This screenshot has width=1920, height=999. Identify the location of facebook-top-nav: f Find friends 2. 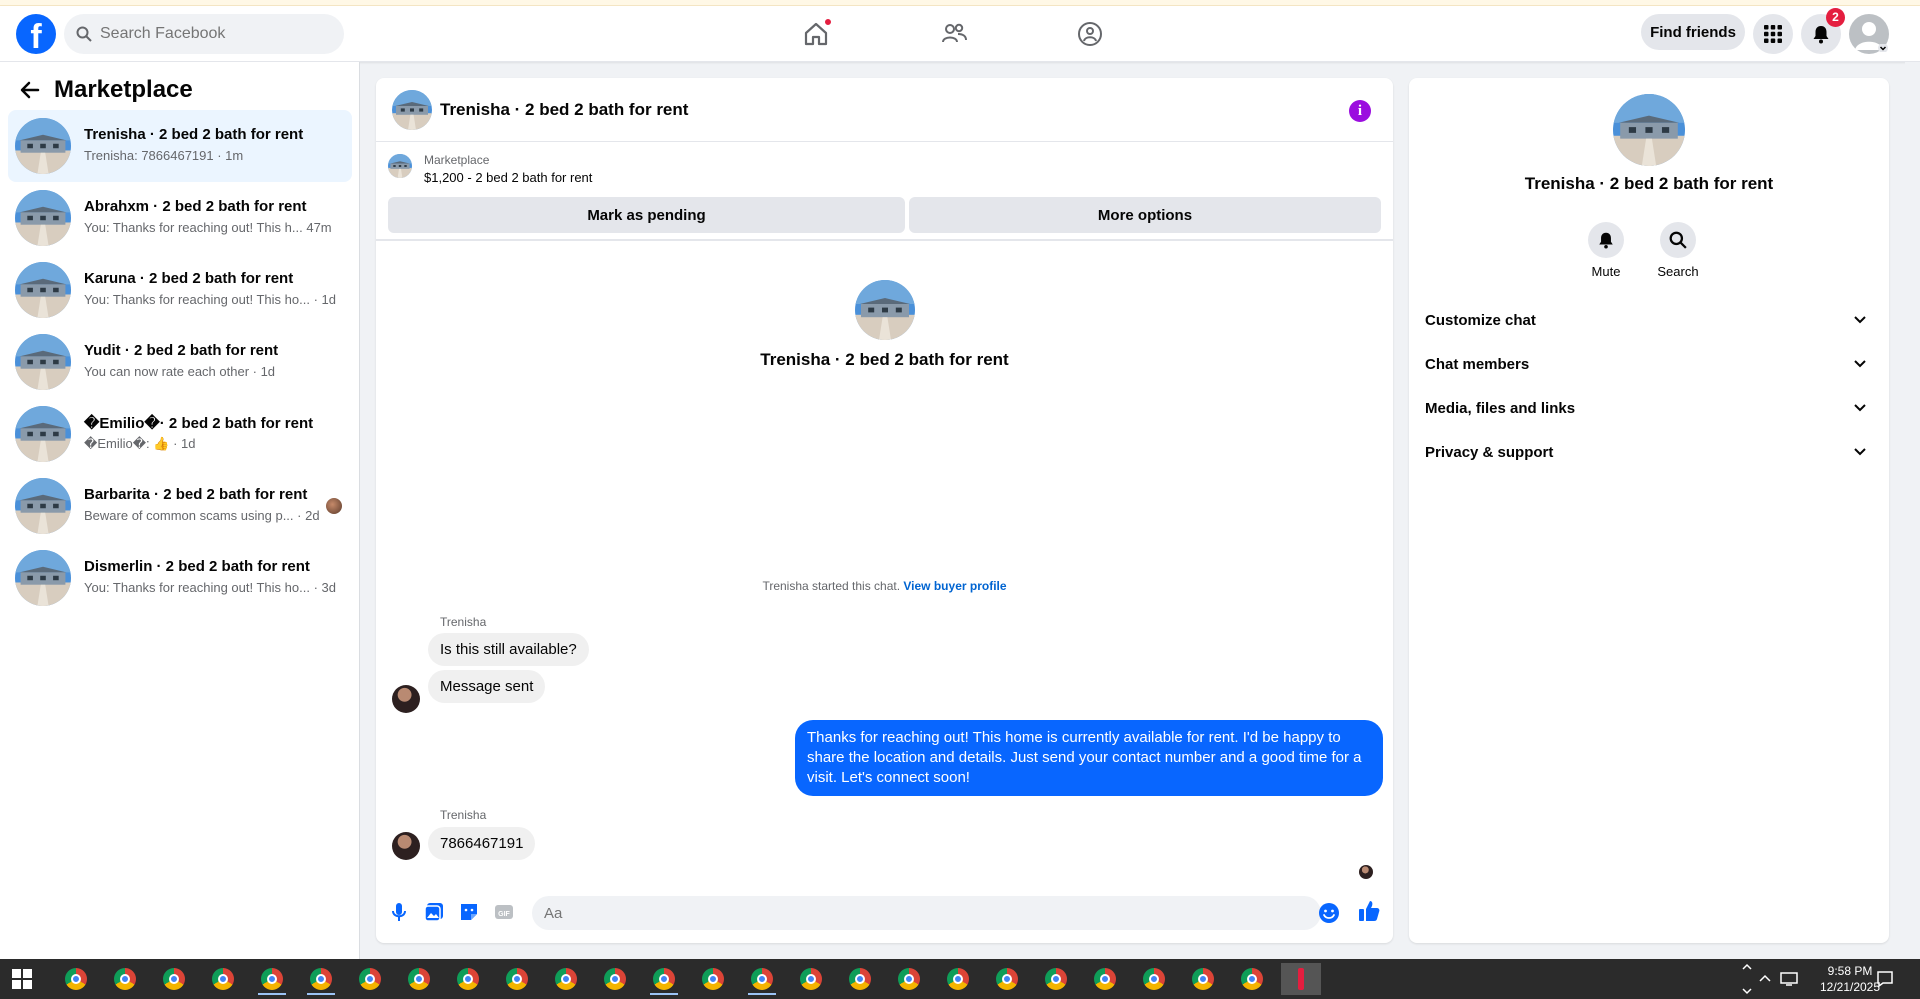
(960, 34).